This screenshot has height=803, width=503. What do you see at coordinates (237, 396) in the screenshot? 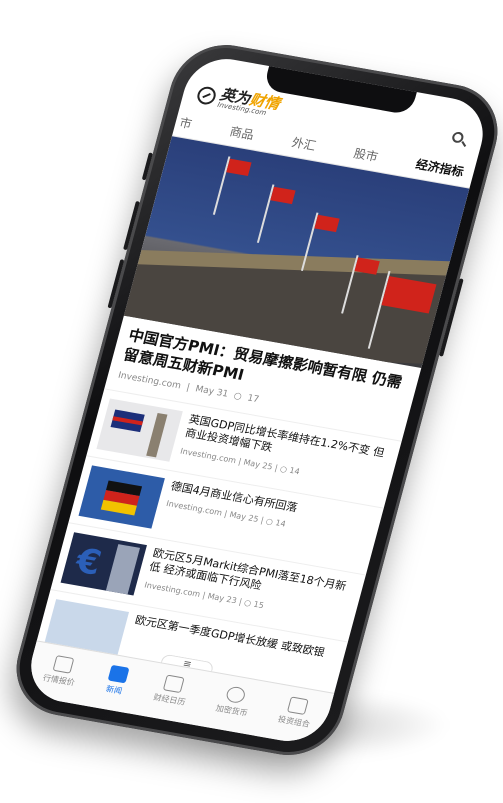
I see `comment-icon: ○` at bounding box center [237, 396].